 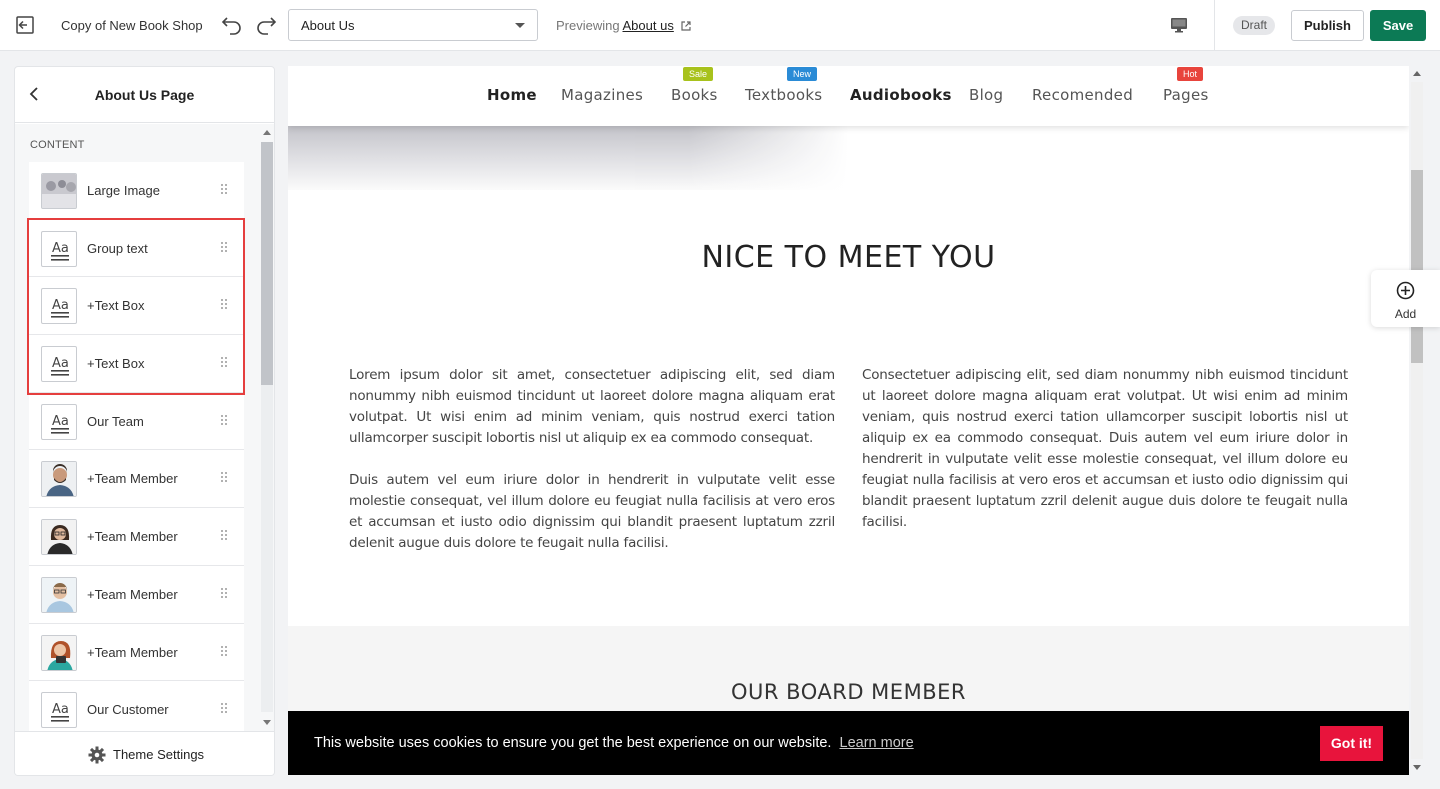 What do you see at coordinates (520, 25) in the screenshot?
I see `chevron-down-icon` at bounding box center [520, 25].